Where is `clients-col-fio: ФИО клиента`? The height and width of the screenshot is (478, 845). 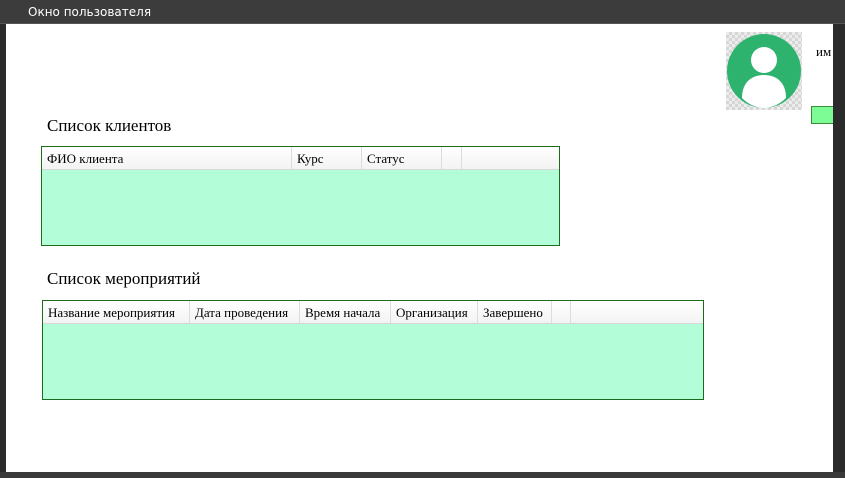
clients-col-fio: ФИО клиента is located at coordinates (167, 158).